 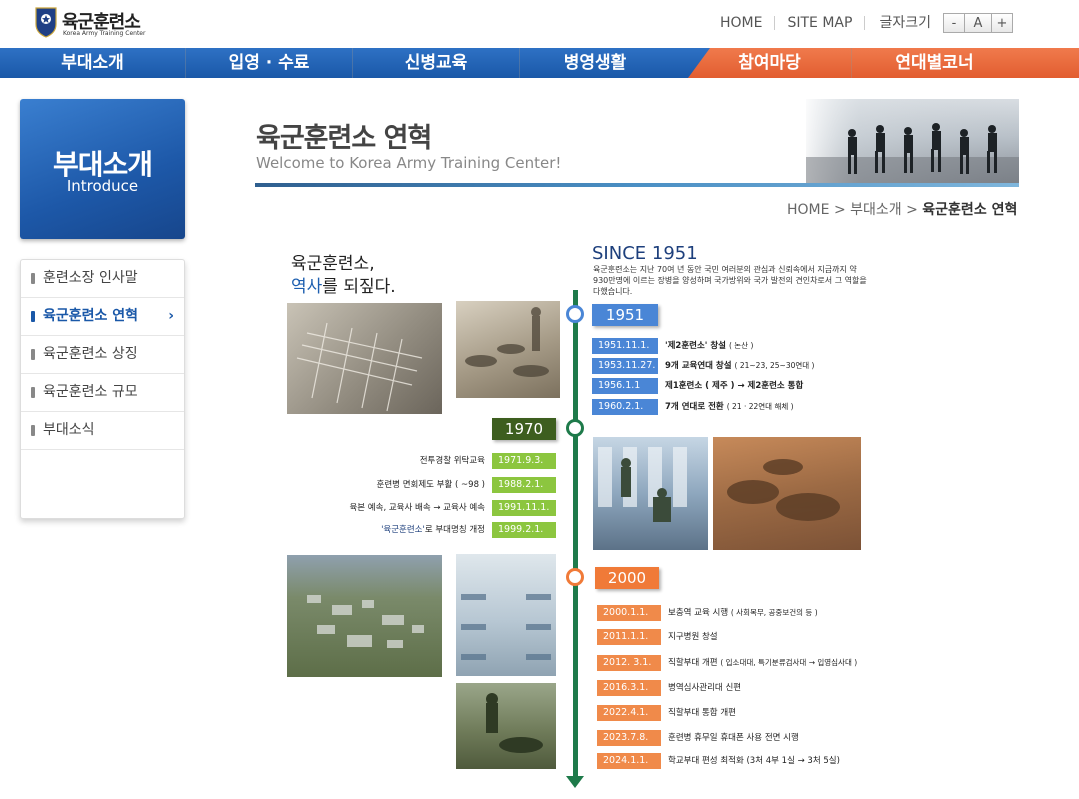 I want to click on event-text: 9개 교육연대 창설 ( 21~23, 25~30연대 ), so click(x=740, y=366).